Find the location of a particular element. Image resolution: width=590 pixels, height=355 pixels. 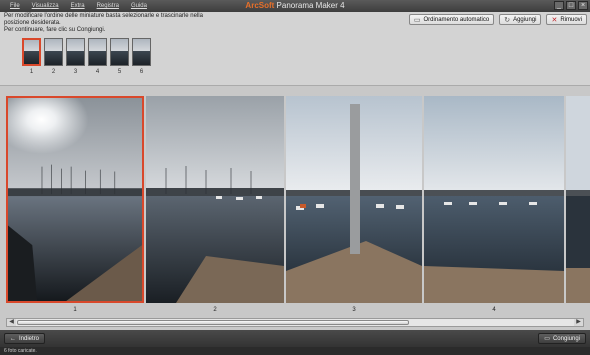

sort-icon: ▭ is located at coordinates (417, 20).